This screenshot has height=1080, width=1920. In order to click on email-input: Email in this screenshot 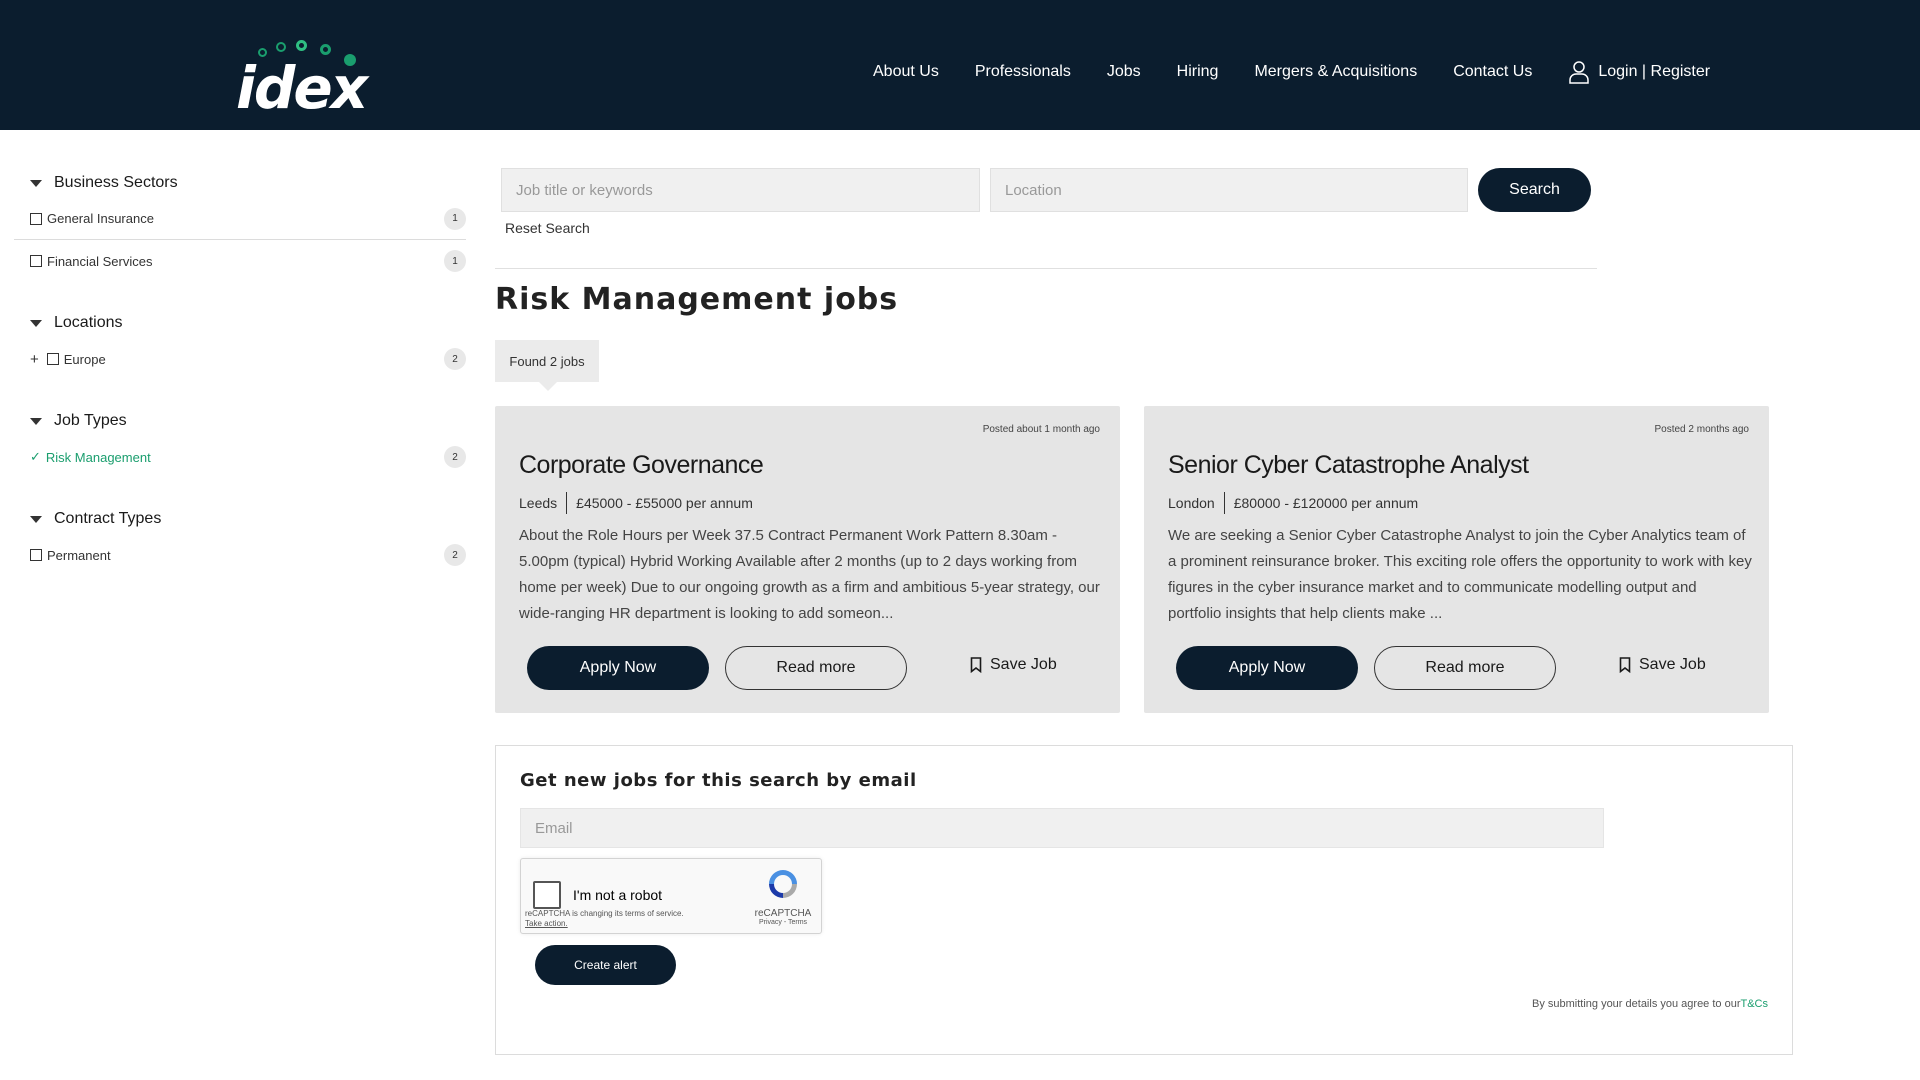, I will do `click(1062, 828)`.